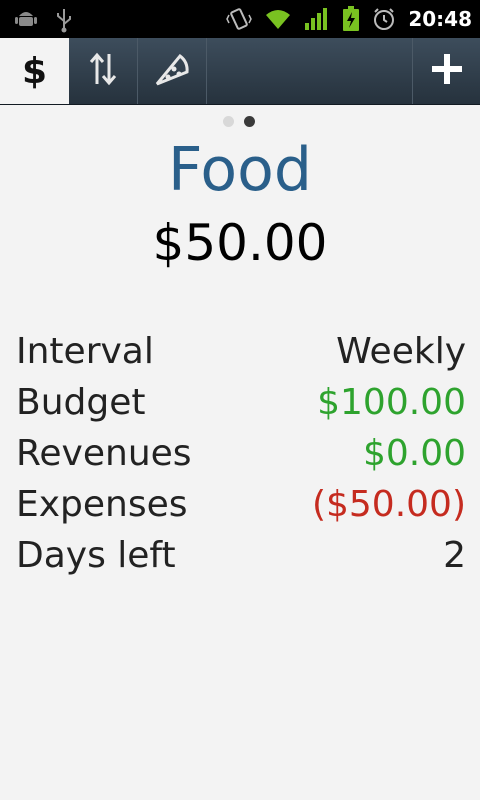 This screenshot has height=800, width=480. I want to click on clock-time: 20:48, so click(440, 19).